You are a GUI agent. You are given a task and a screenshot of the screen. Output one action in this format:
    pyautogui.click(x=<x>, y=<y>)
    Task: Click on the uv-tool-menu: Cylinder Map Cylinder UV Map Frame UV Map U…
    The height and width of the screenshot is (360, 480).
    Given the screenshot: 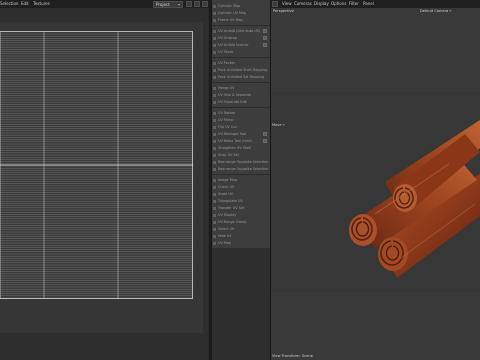 What is the action you would take?
    pyautogui.click(x=241, y=124)
    